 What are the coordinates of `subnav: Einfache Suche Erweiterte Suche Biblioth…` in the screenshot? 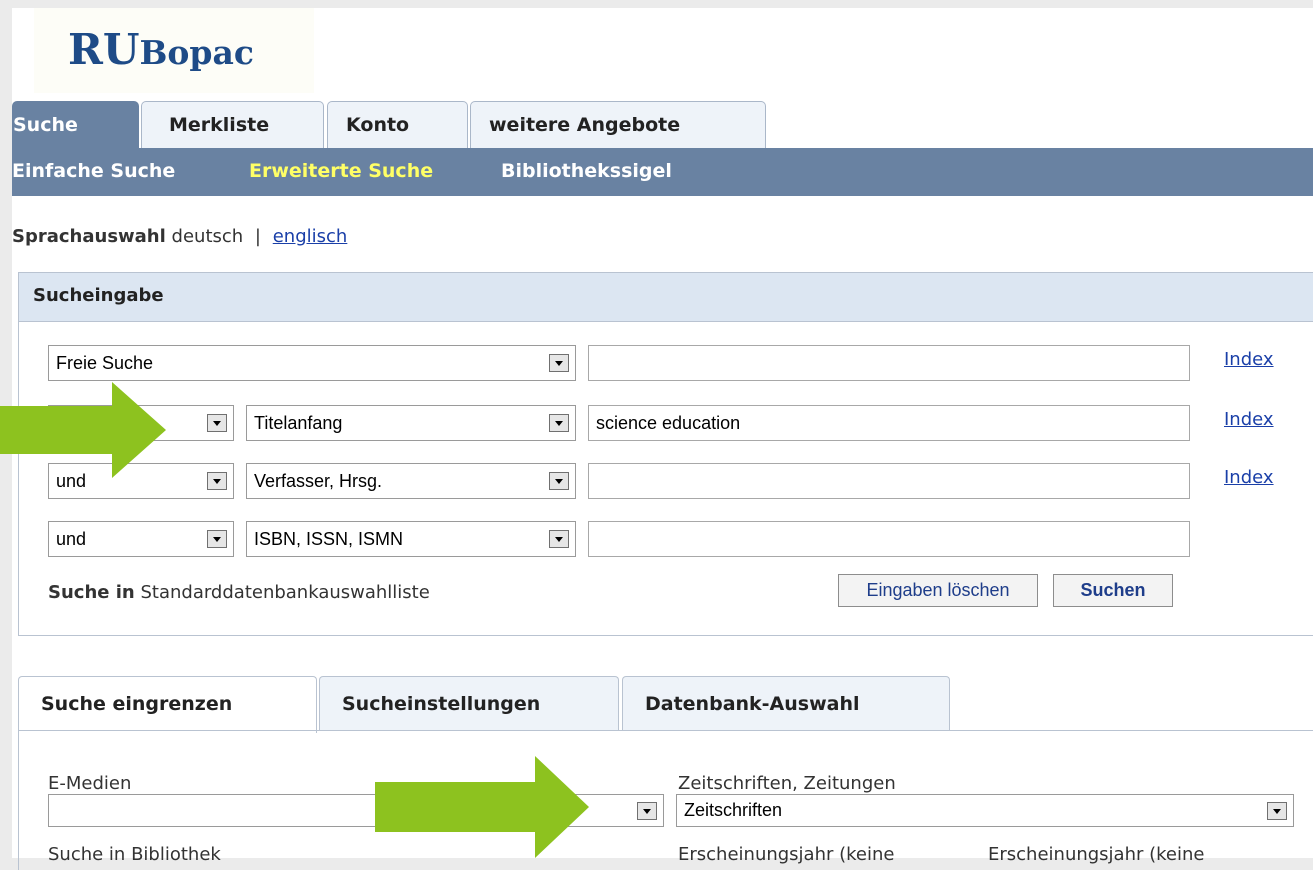 It's located at (662, 172).